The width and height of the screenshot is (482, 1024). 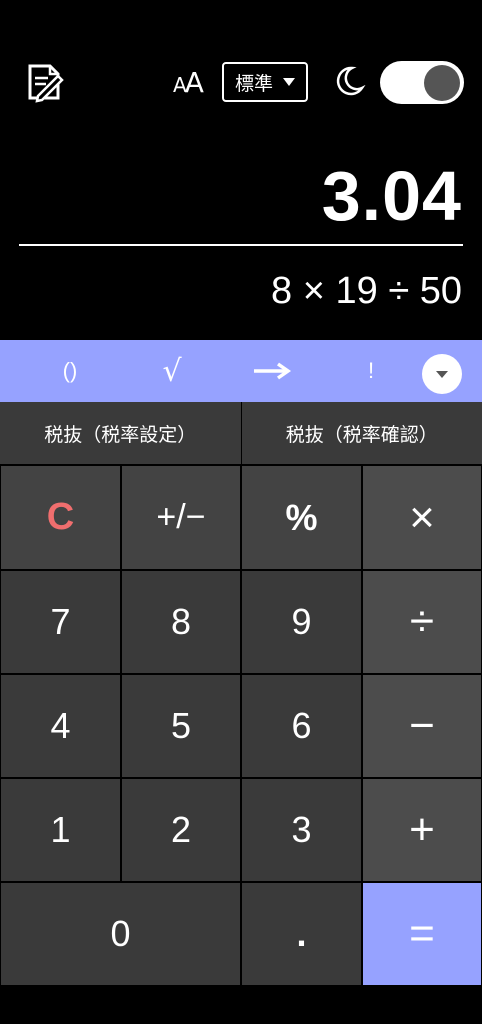 What do you see at coordinates (289, 82) in the screenshot?
I see `dropdown-caret-icon` at bounding box center [289, 82].